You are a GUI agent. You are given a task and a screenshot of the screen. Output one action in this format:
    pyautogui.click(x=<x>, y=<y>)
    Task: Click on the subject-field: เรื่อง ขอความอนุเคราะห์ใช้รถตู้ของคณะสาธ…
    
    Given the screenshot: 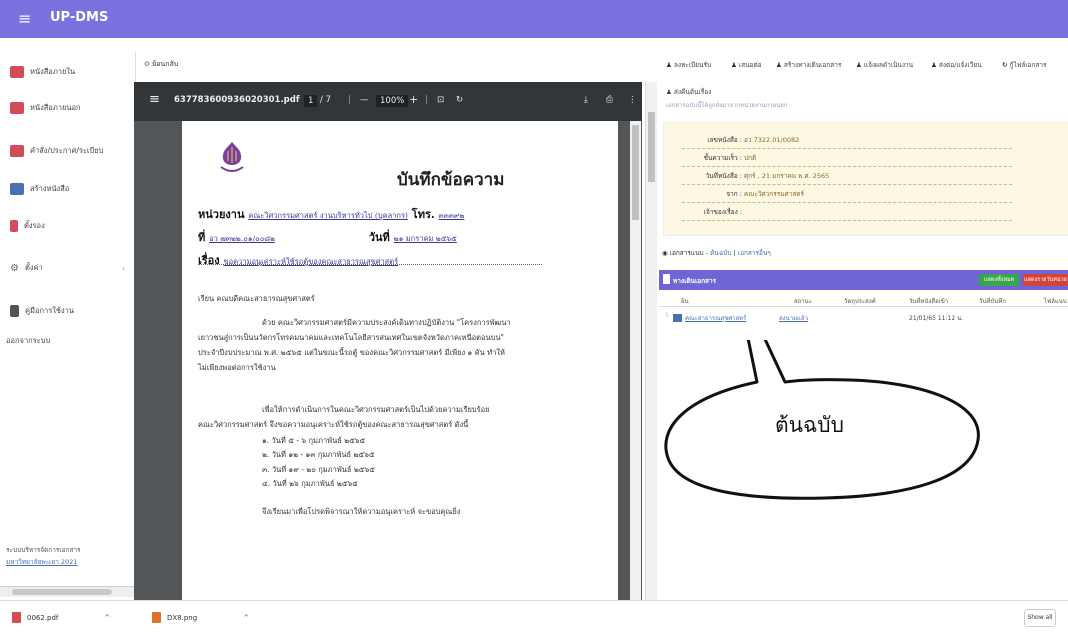 What is the action you would take?
    pyautogui.click(x=298, y=260)
    